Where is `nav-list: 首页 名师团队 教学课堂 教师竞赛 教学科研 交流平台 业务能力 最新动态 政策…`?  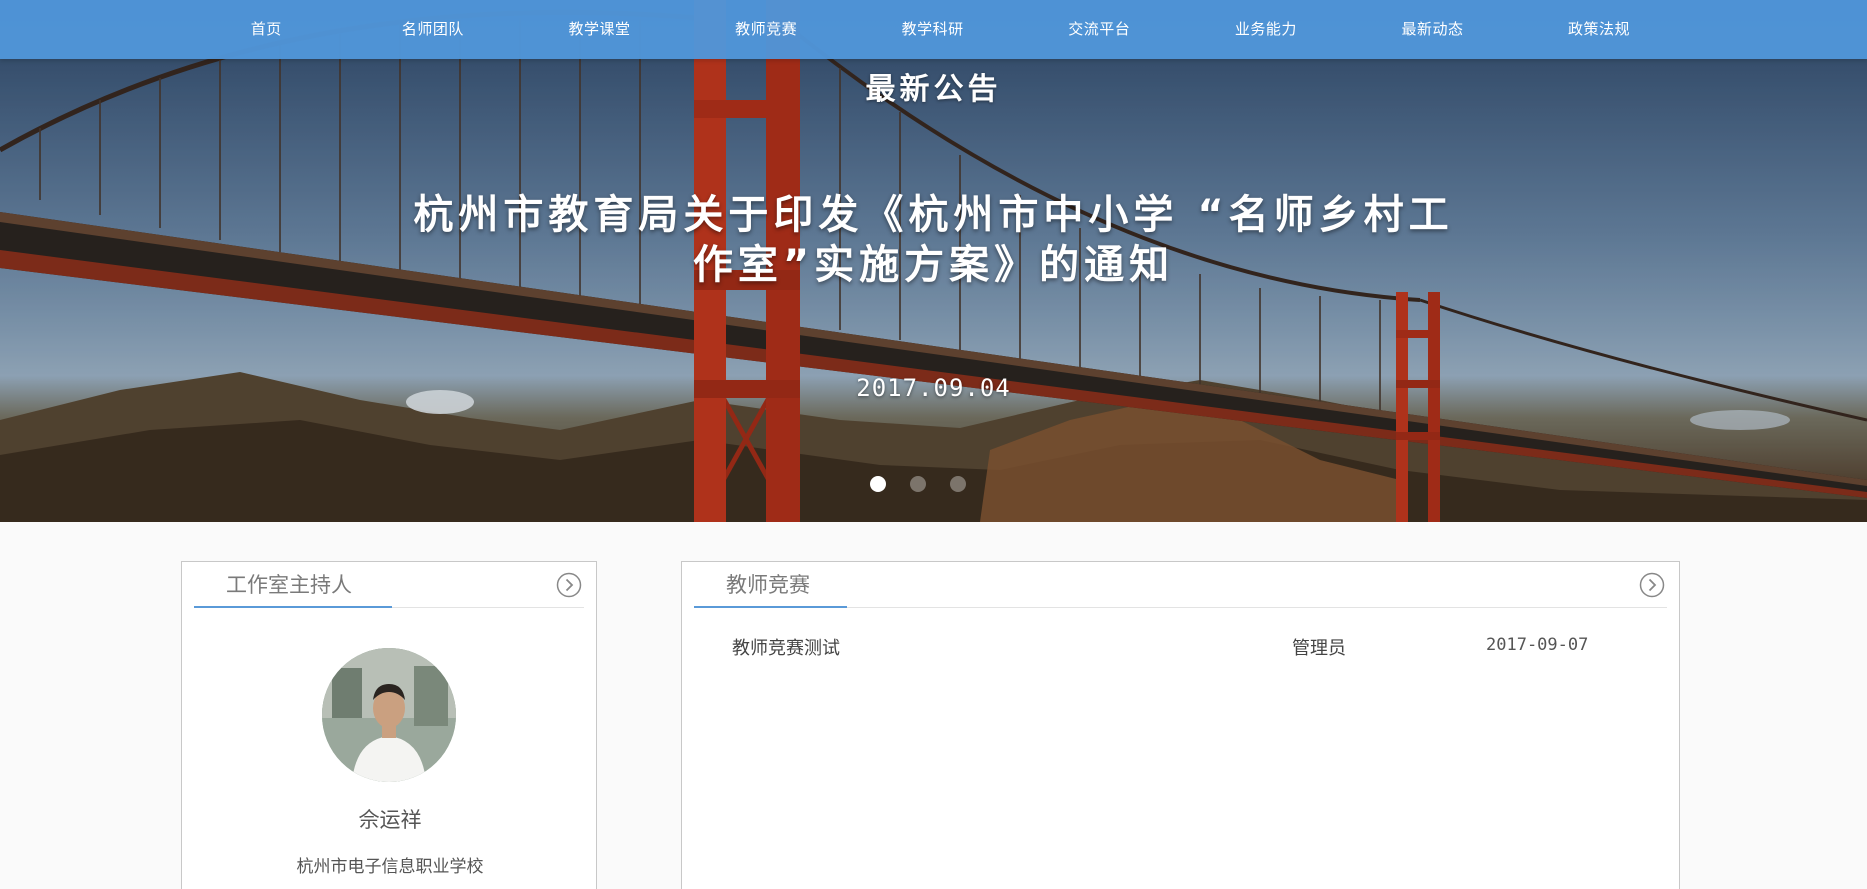
nav-list: 首页 名师团队 教学课堂 教师竞赛 教学科研 交流平台 业务能力 最新动态 政策… is located at coordinates (933, 28).